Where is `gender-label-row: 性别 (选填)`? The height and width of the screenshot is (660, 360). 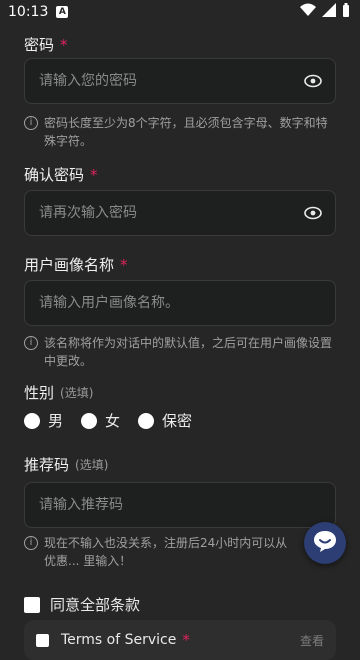 gender-label-row: 性别 (选填) is located at coordinates (58, 392).